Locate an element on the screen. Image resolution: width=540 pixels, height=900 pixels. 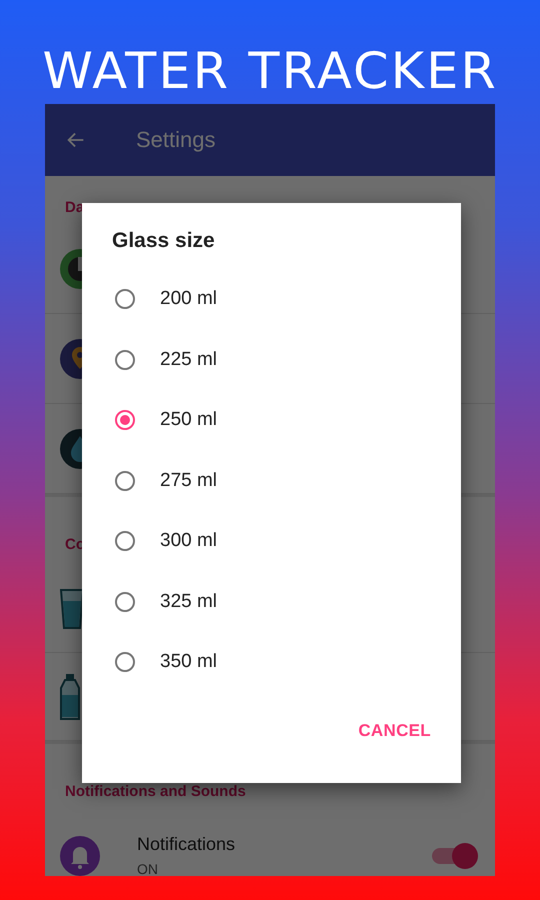
option-label: 200 ml is located at coordinates (189, 299).